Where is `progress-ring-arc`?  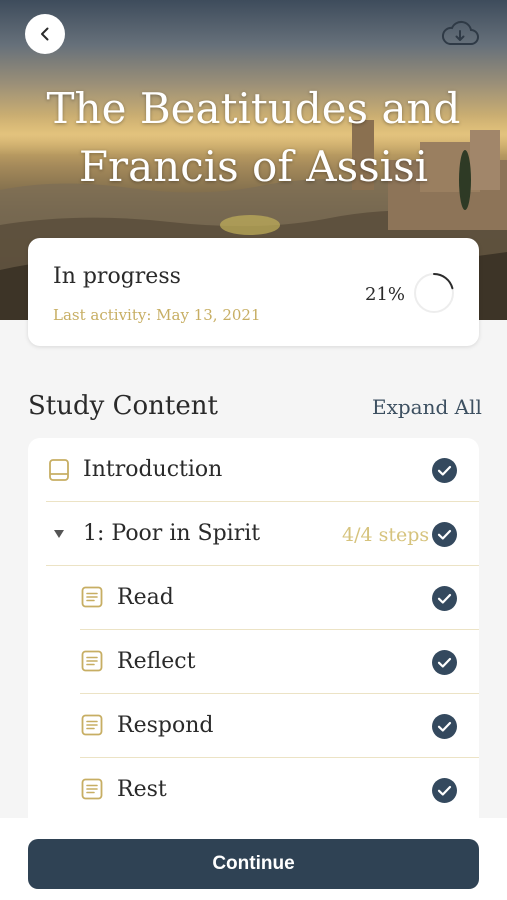
progress-ring-arc is located at coordinates (443, 281).